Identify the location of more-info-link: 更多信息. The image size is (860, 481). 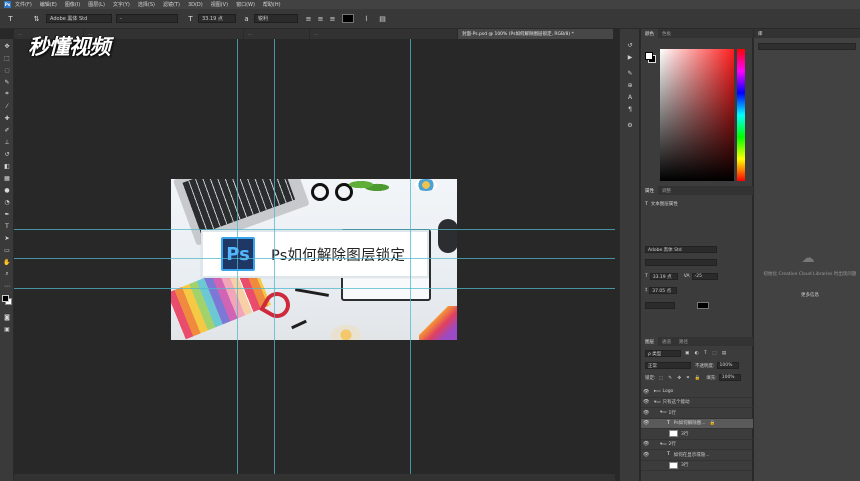
(810, 295).